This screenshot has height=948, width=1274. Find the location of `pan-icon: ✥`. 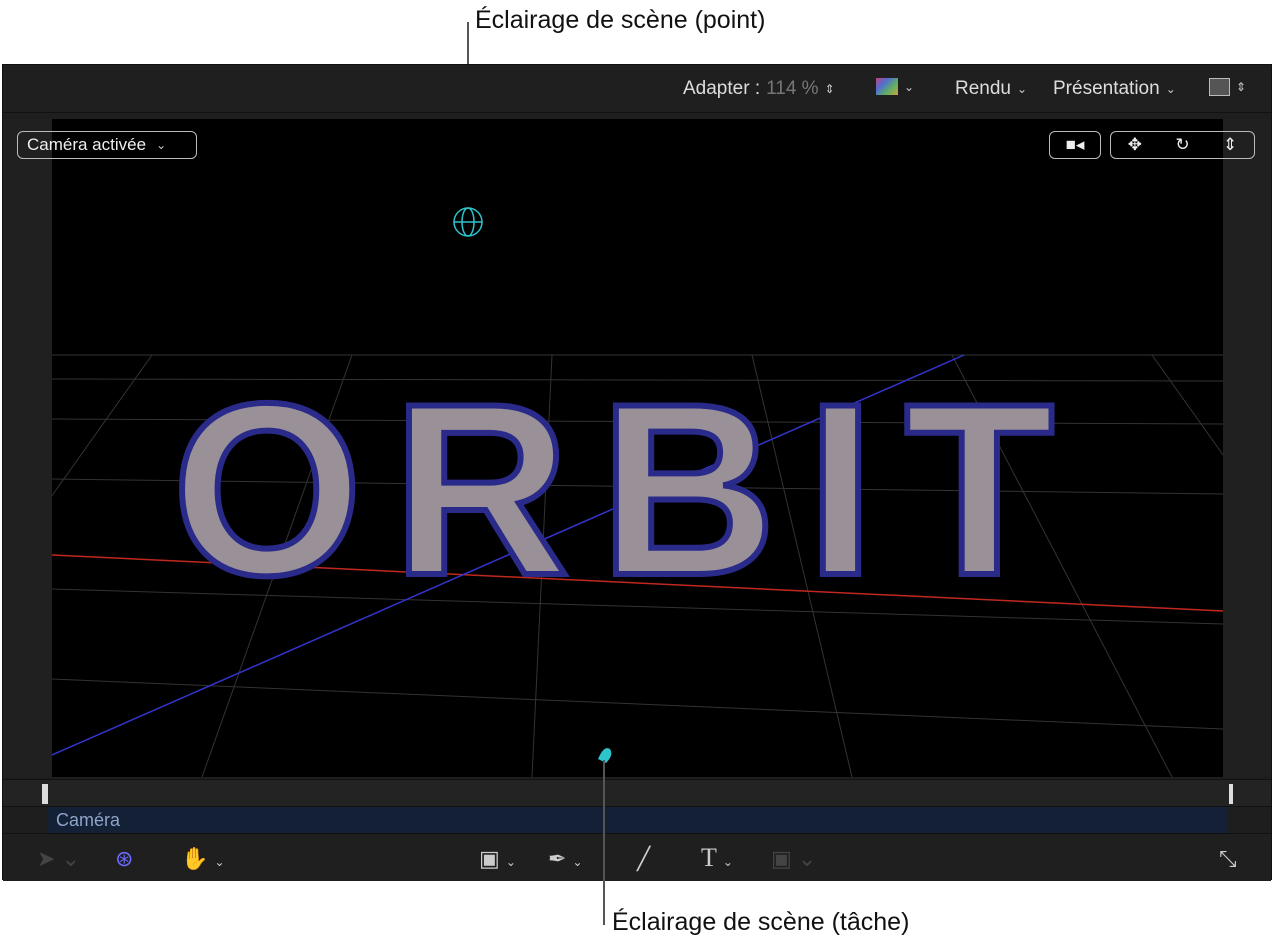

pan-icon: ✥ is located at coordinates (1135, 145).